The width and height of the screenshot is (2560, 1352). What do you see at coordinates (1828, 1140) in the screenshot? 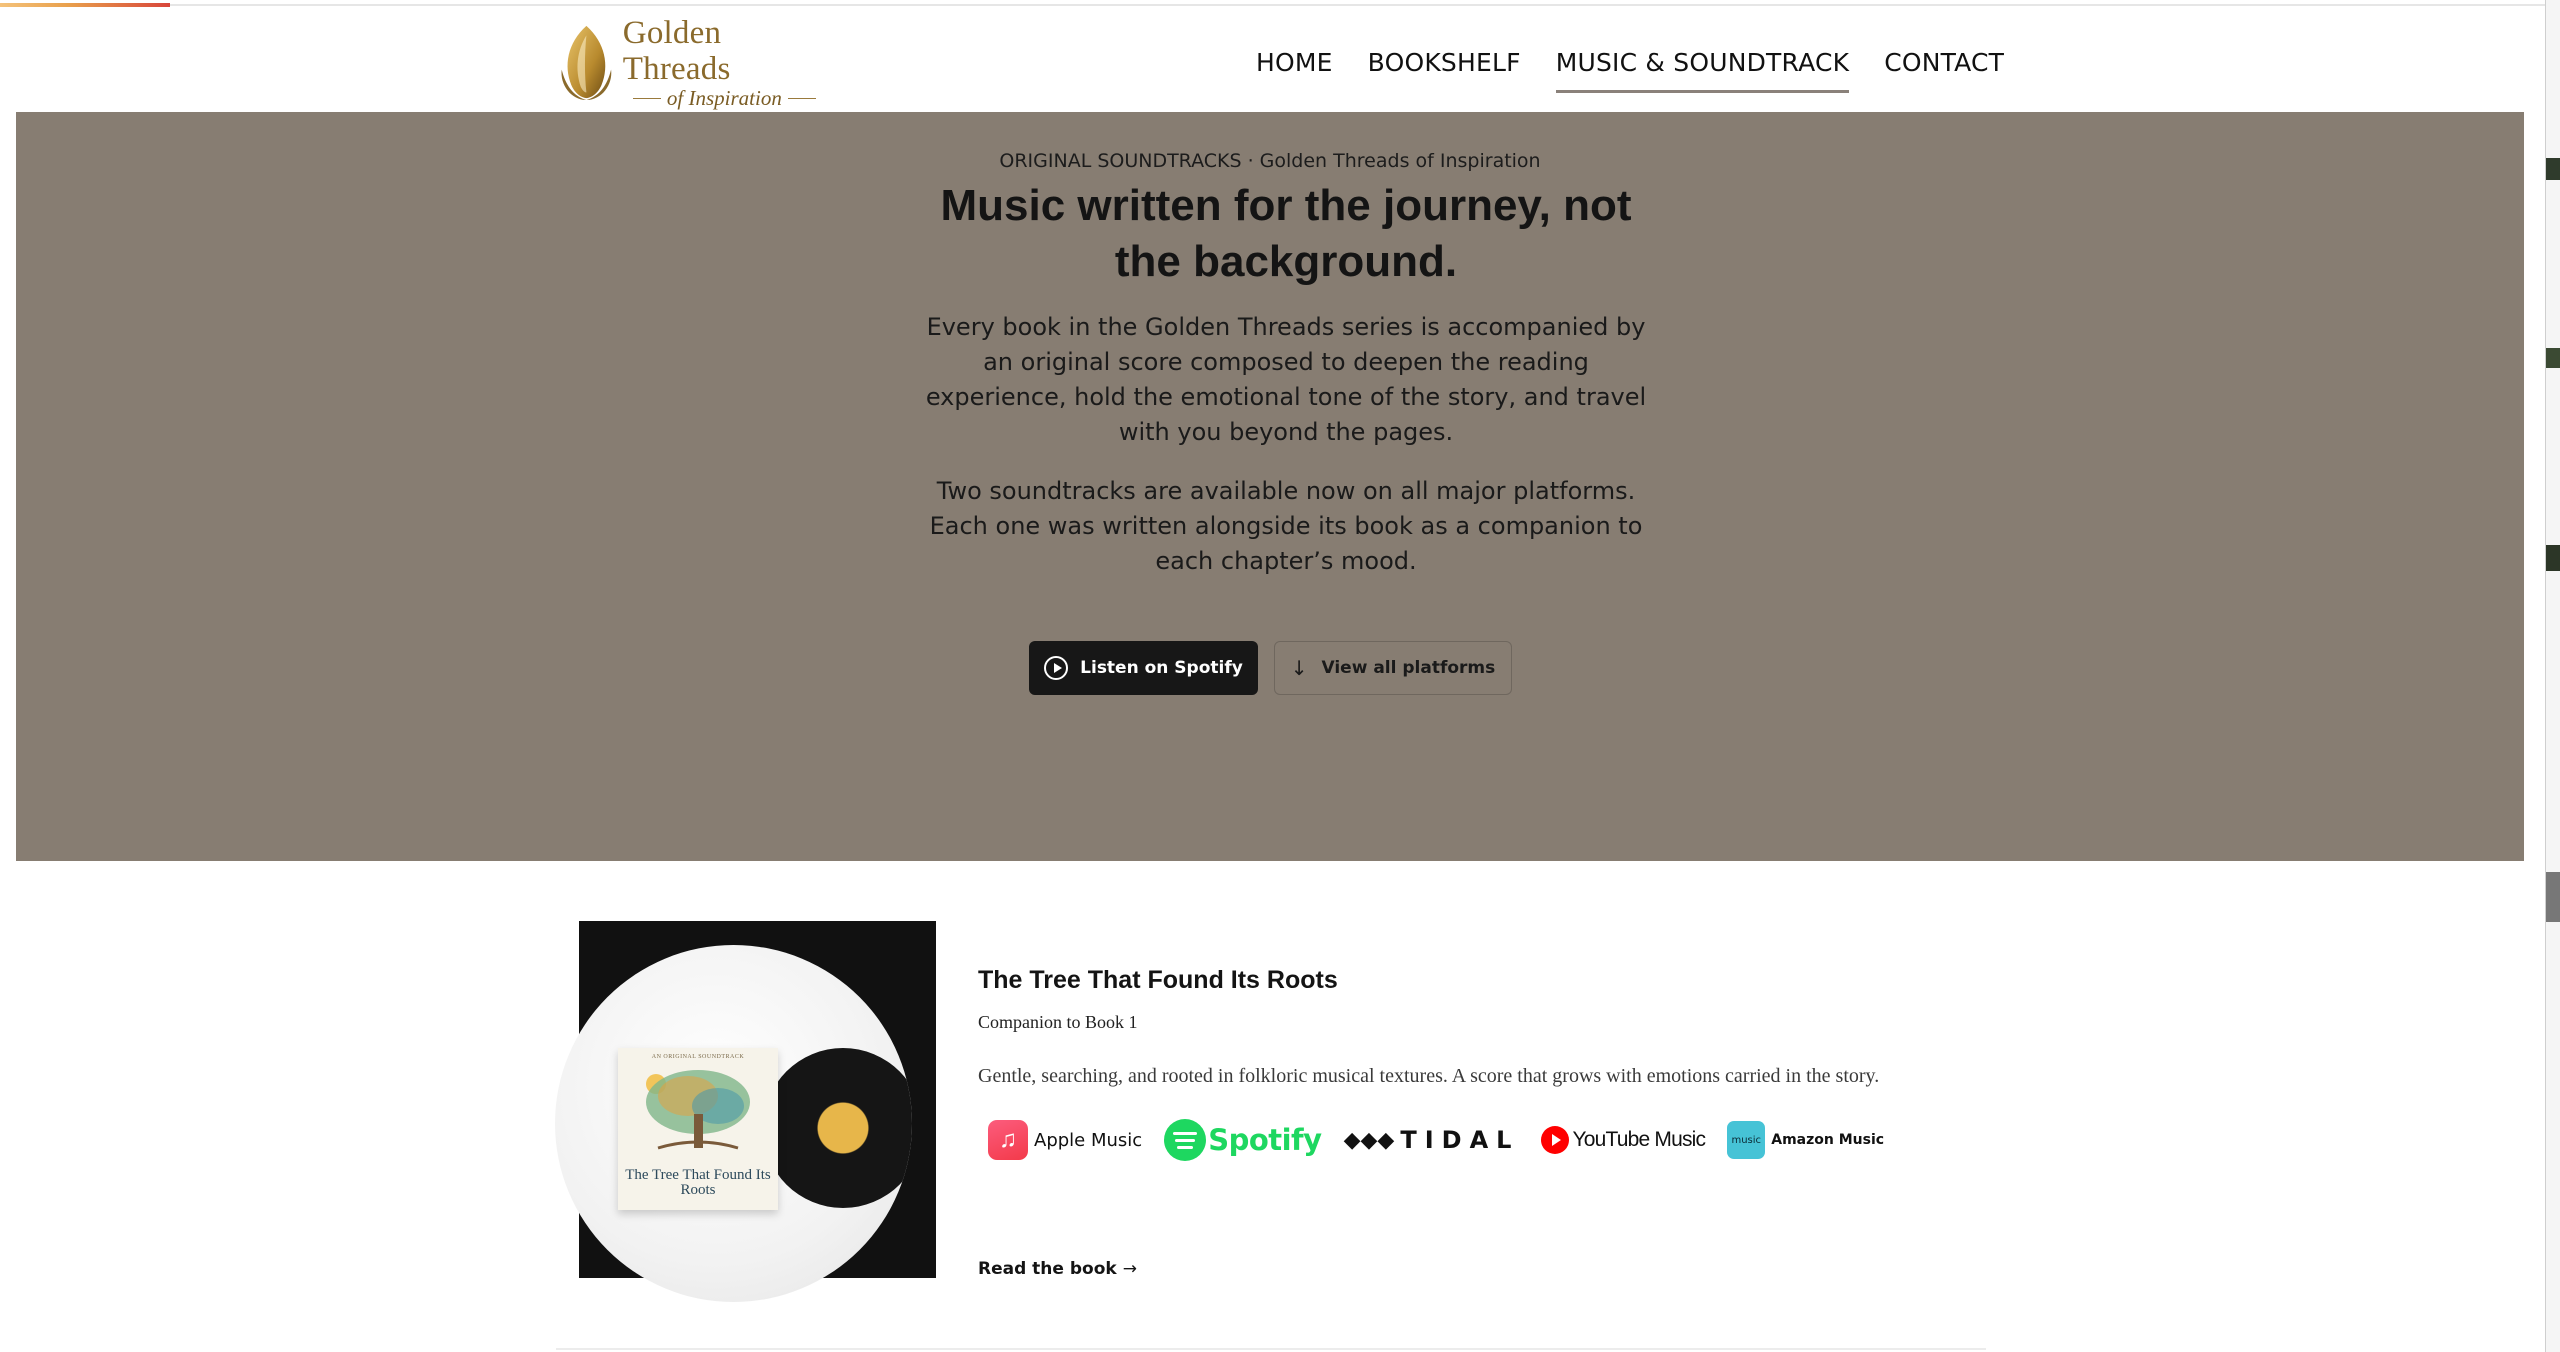
I see `amazon-music-label: Amazon Music` at bounding box center [1828, 1140].